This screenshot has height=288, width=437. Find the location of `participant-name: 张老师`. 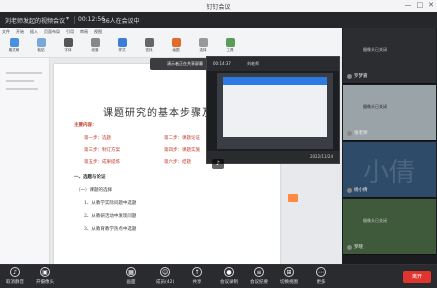

participant-name: 张老师 is located at coordinates (361, 133).